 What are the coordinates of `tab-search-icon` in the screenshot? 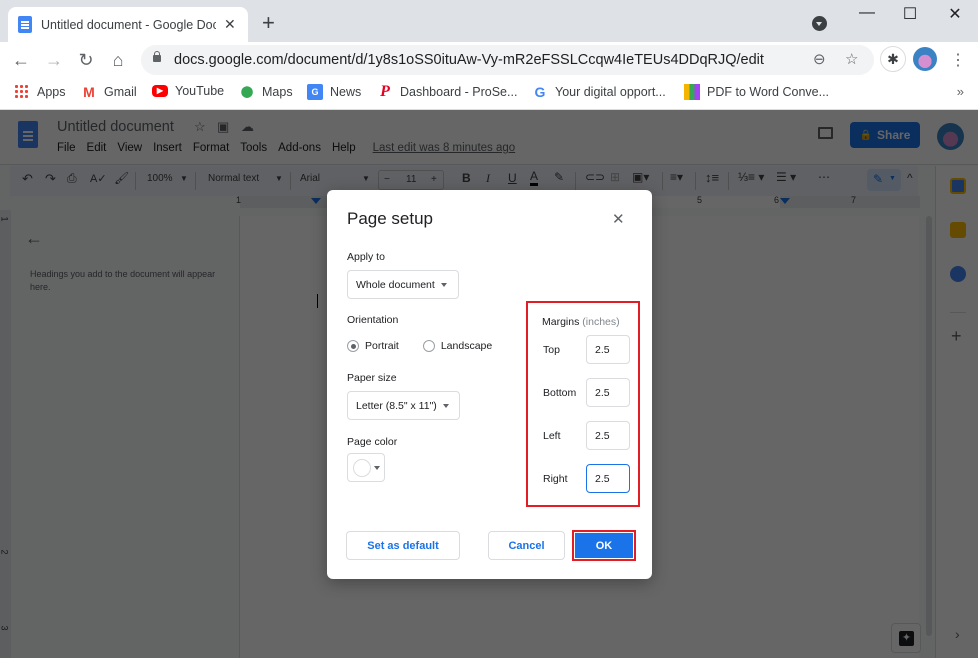 It's located at (819, 23).